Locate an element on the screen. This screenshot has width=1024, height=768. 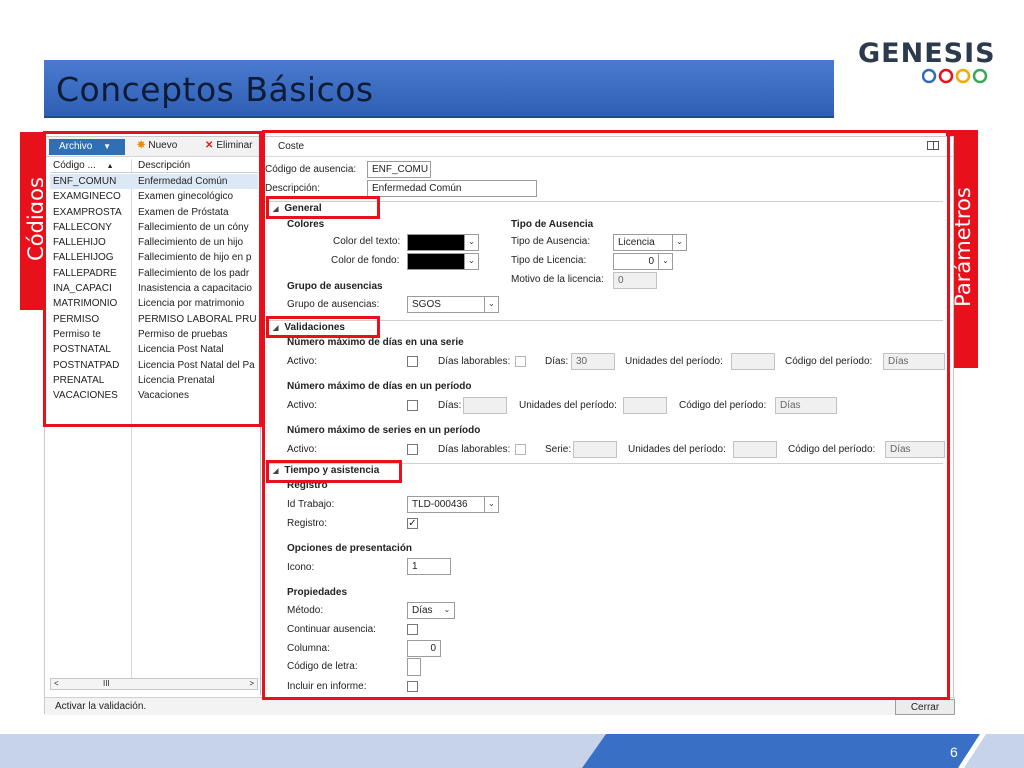
list-row: FALLEHIJO Fallecimiento de un hijo is located at coordinates (154, 242).